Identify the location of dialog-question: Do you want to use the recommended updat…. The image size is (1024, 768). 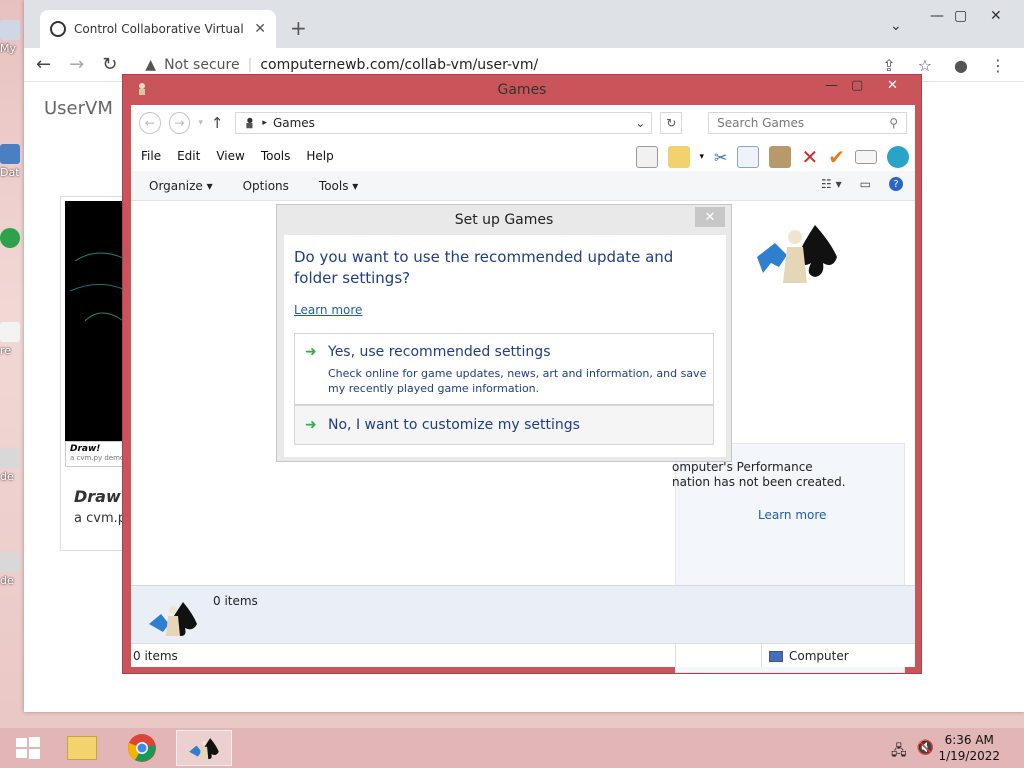
(484, 267).